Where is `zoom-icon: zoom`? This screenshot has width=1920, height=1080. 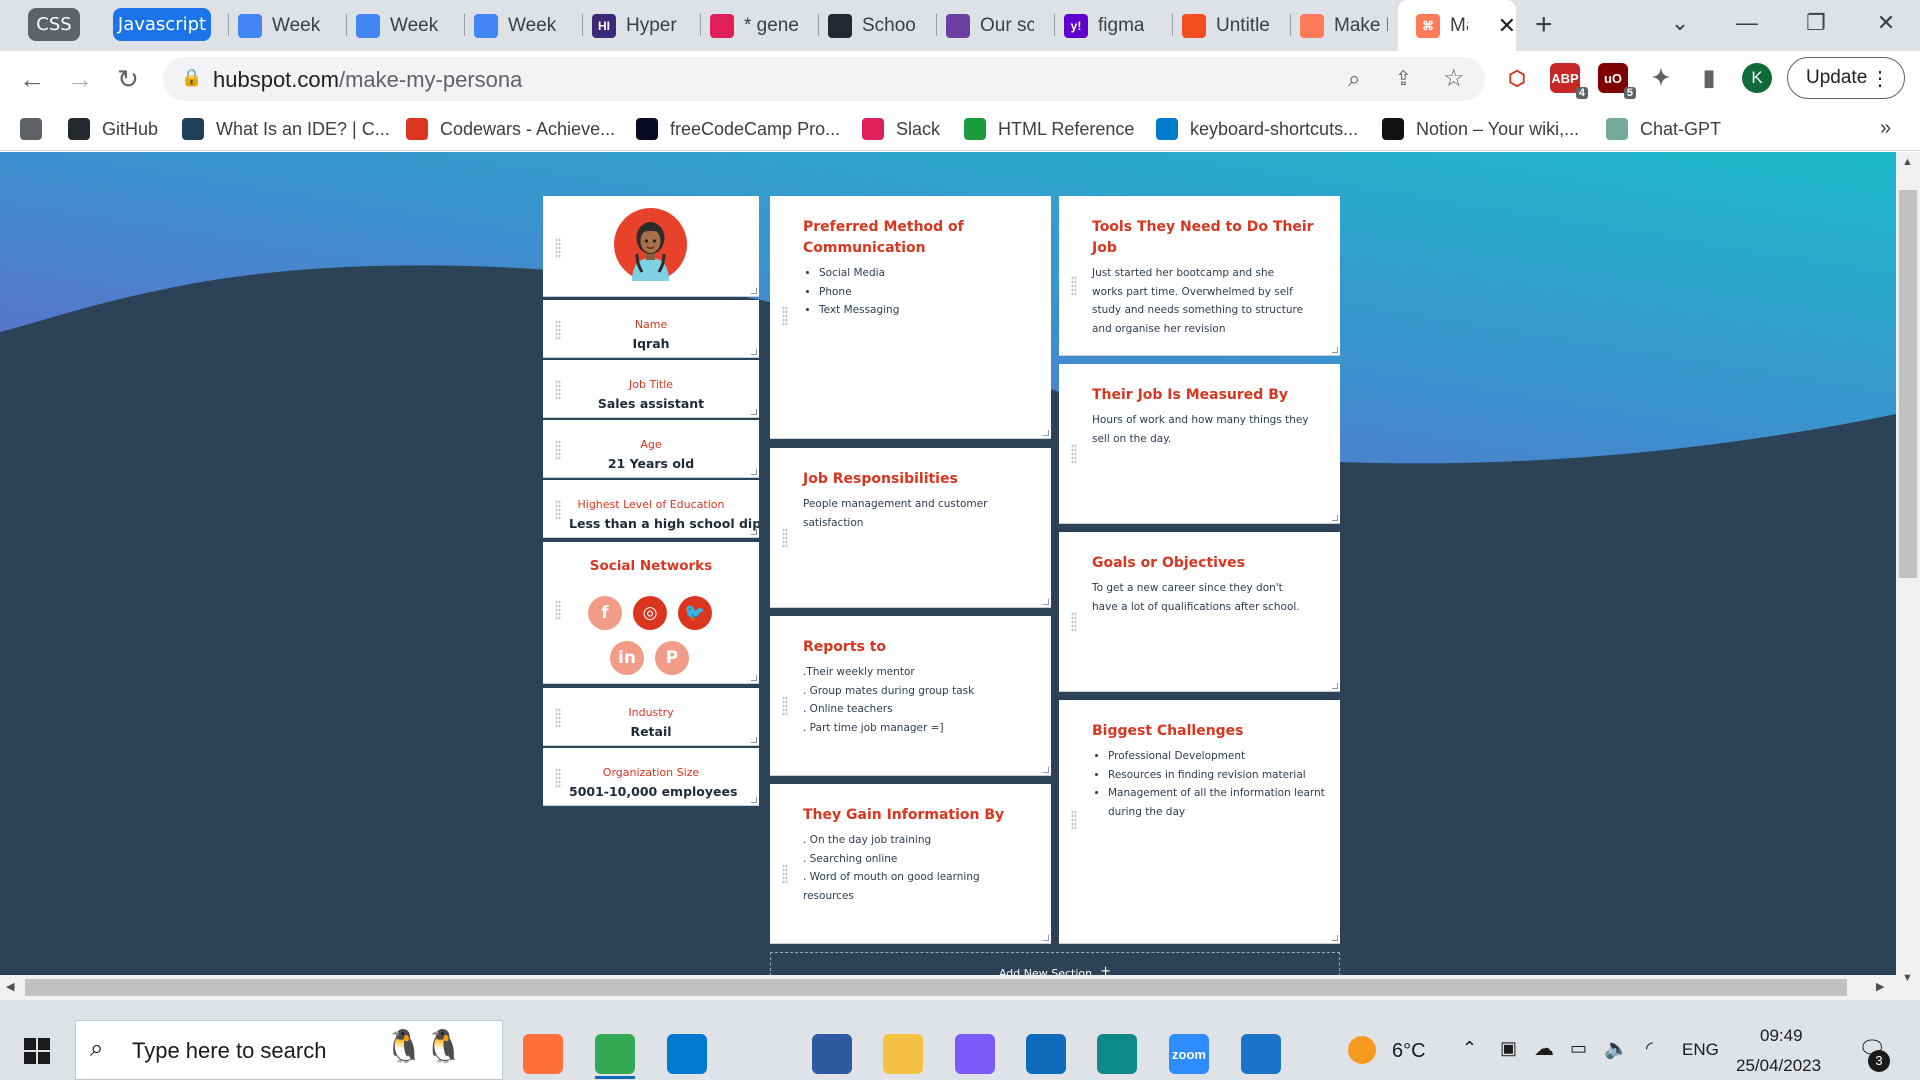 zoom-icon: zoom is located at coordinates (1189, 1054).